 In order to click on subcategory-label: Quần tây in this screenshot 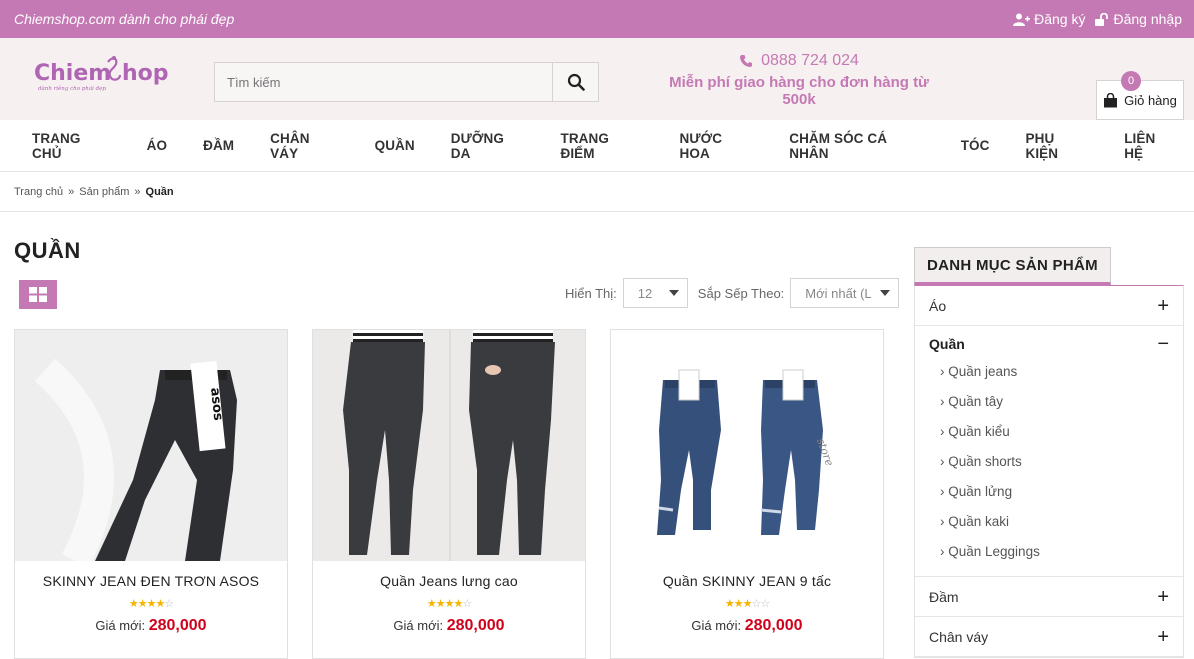, I will do `click(976, 401)`.